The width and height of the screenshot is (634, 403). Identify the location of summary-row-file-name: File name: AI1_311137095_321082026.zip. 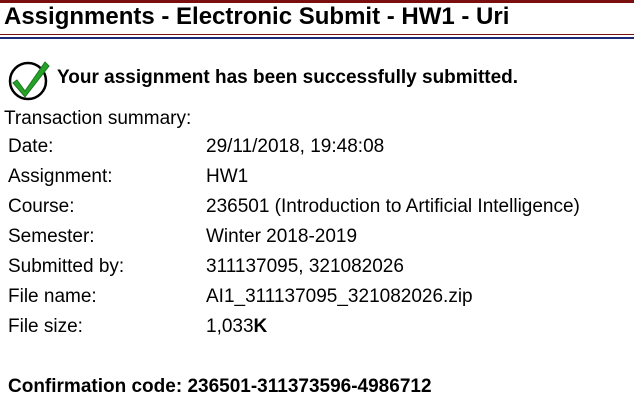
(318, 301).